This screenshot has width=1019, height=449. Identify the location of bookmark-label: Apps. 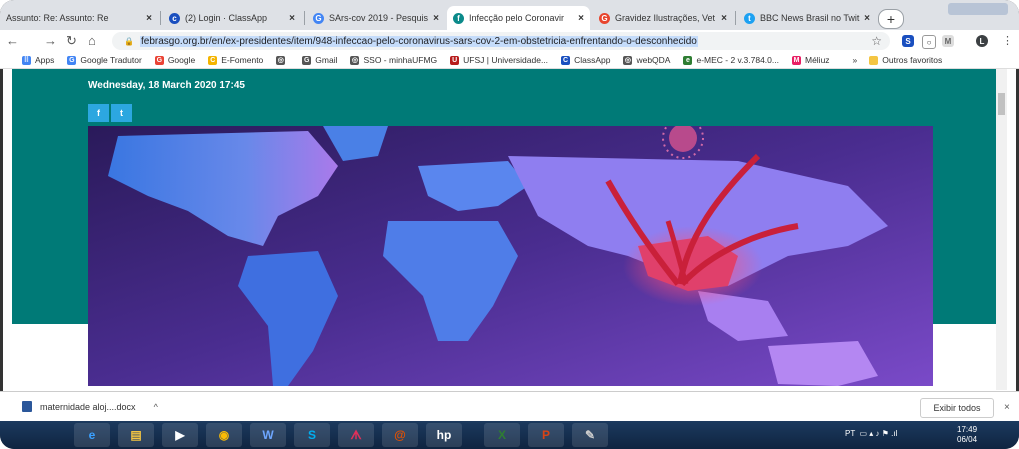
(45, 60).